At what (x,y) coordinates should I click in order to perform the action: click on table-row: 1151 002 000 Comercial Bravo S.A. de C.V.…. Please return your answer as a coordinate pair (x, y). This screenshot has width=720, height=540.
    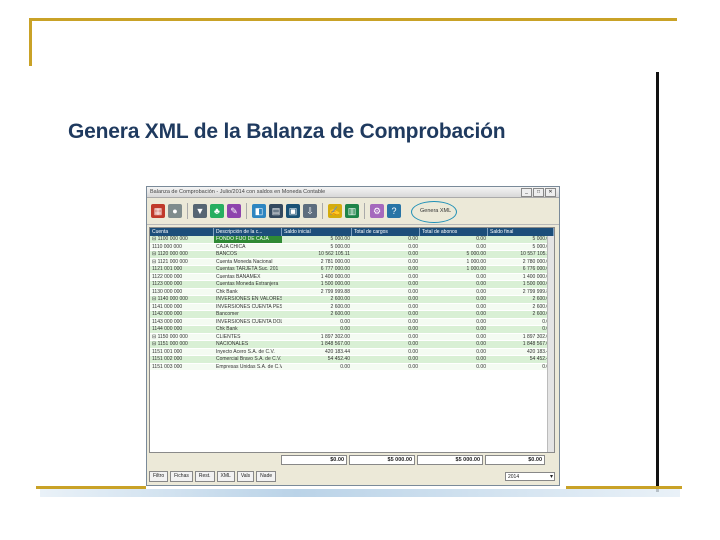
    Looking at the image, I should click on (352, 360).